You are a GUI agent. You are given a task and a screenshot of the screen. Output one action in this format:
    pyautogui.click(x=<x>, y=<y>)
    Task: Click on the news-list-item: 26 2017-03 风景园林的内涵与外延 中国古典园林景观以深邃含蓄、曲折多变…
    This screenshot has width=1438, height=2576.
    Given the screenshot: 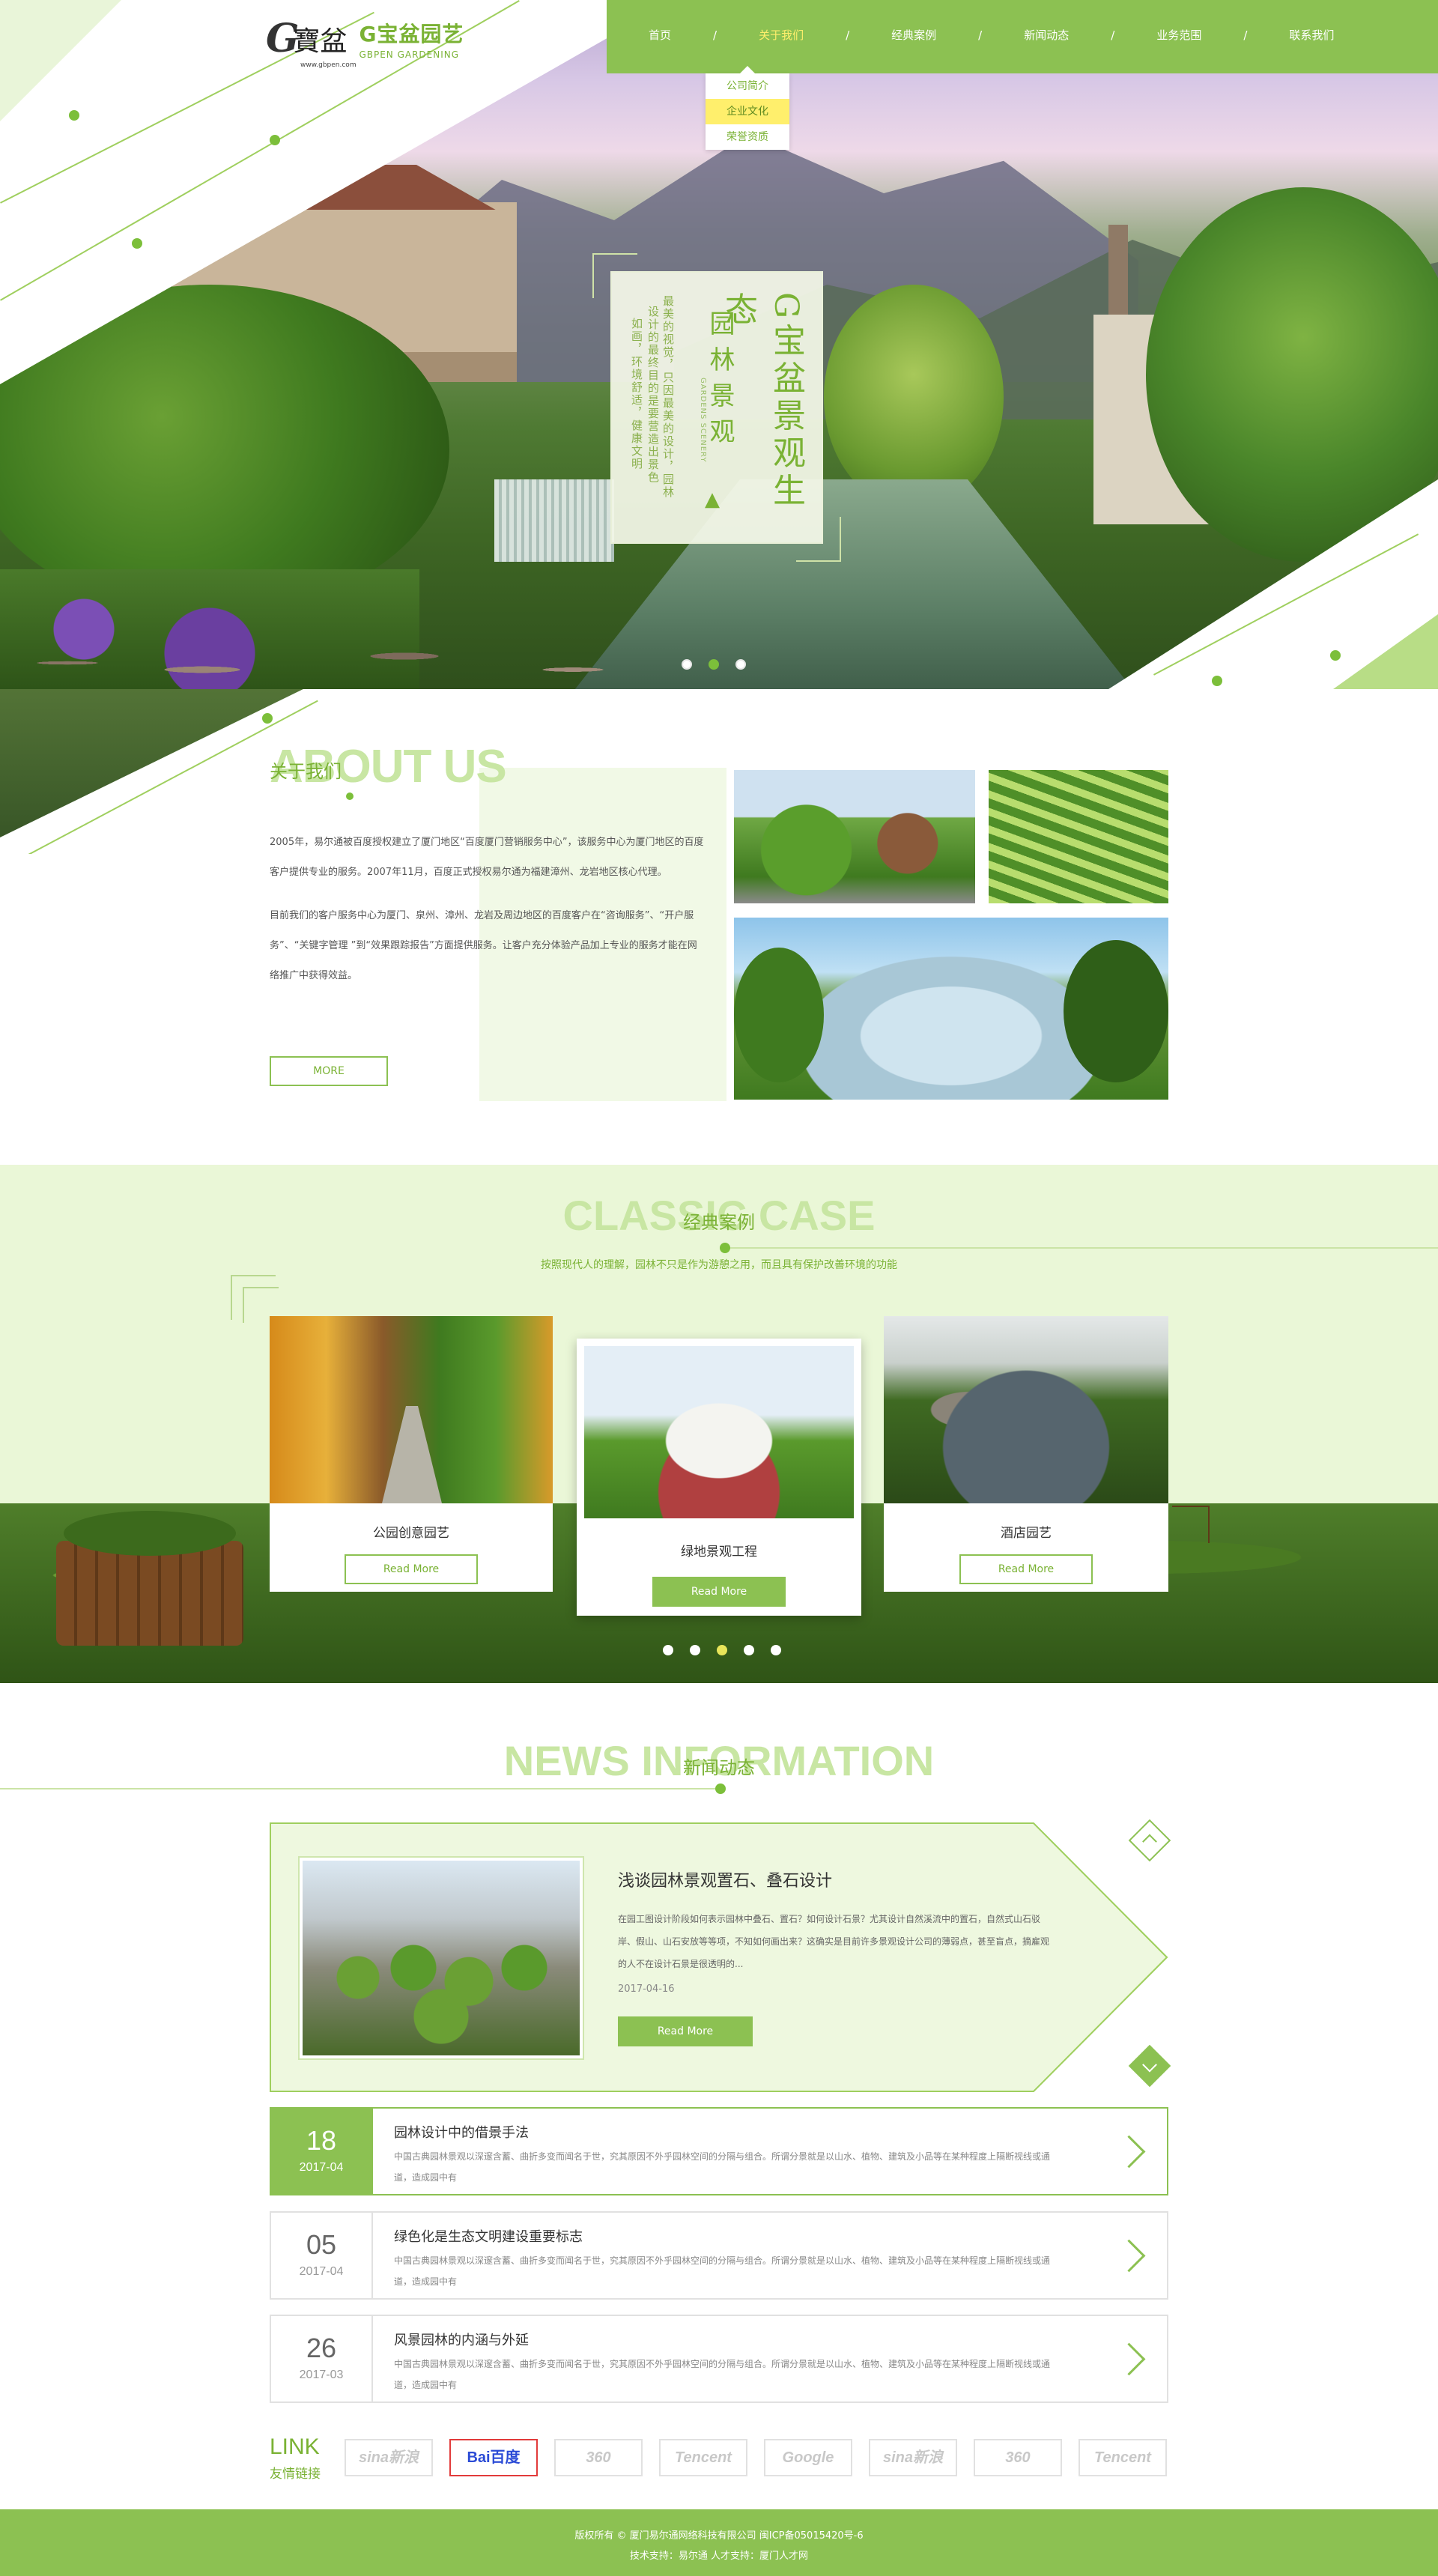 What is the action you would take?
    pyautogui.click(x=719, y=2359)
    